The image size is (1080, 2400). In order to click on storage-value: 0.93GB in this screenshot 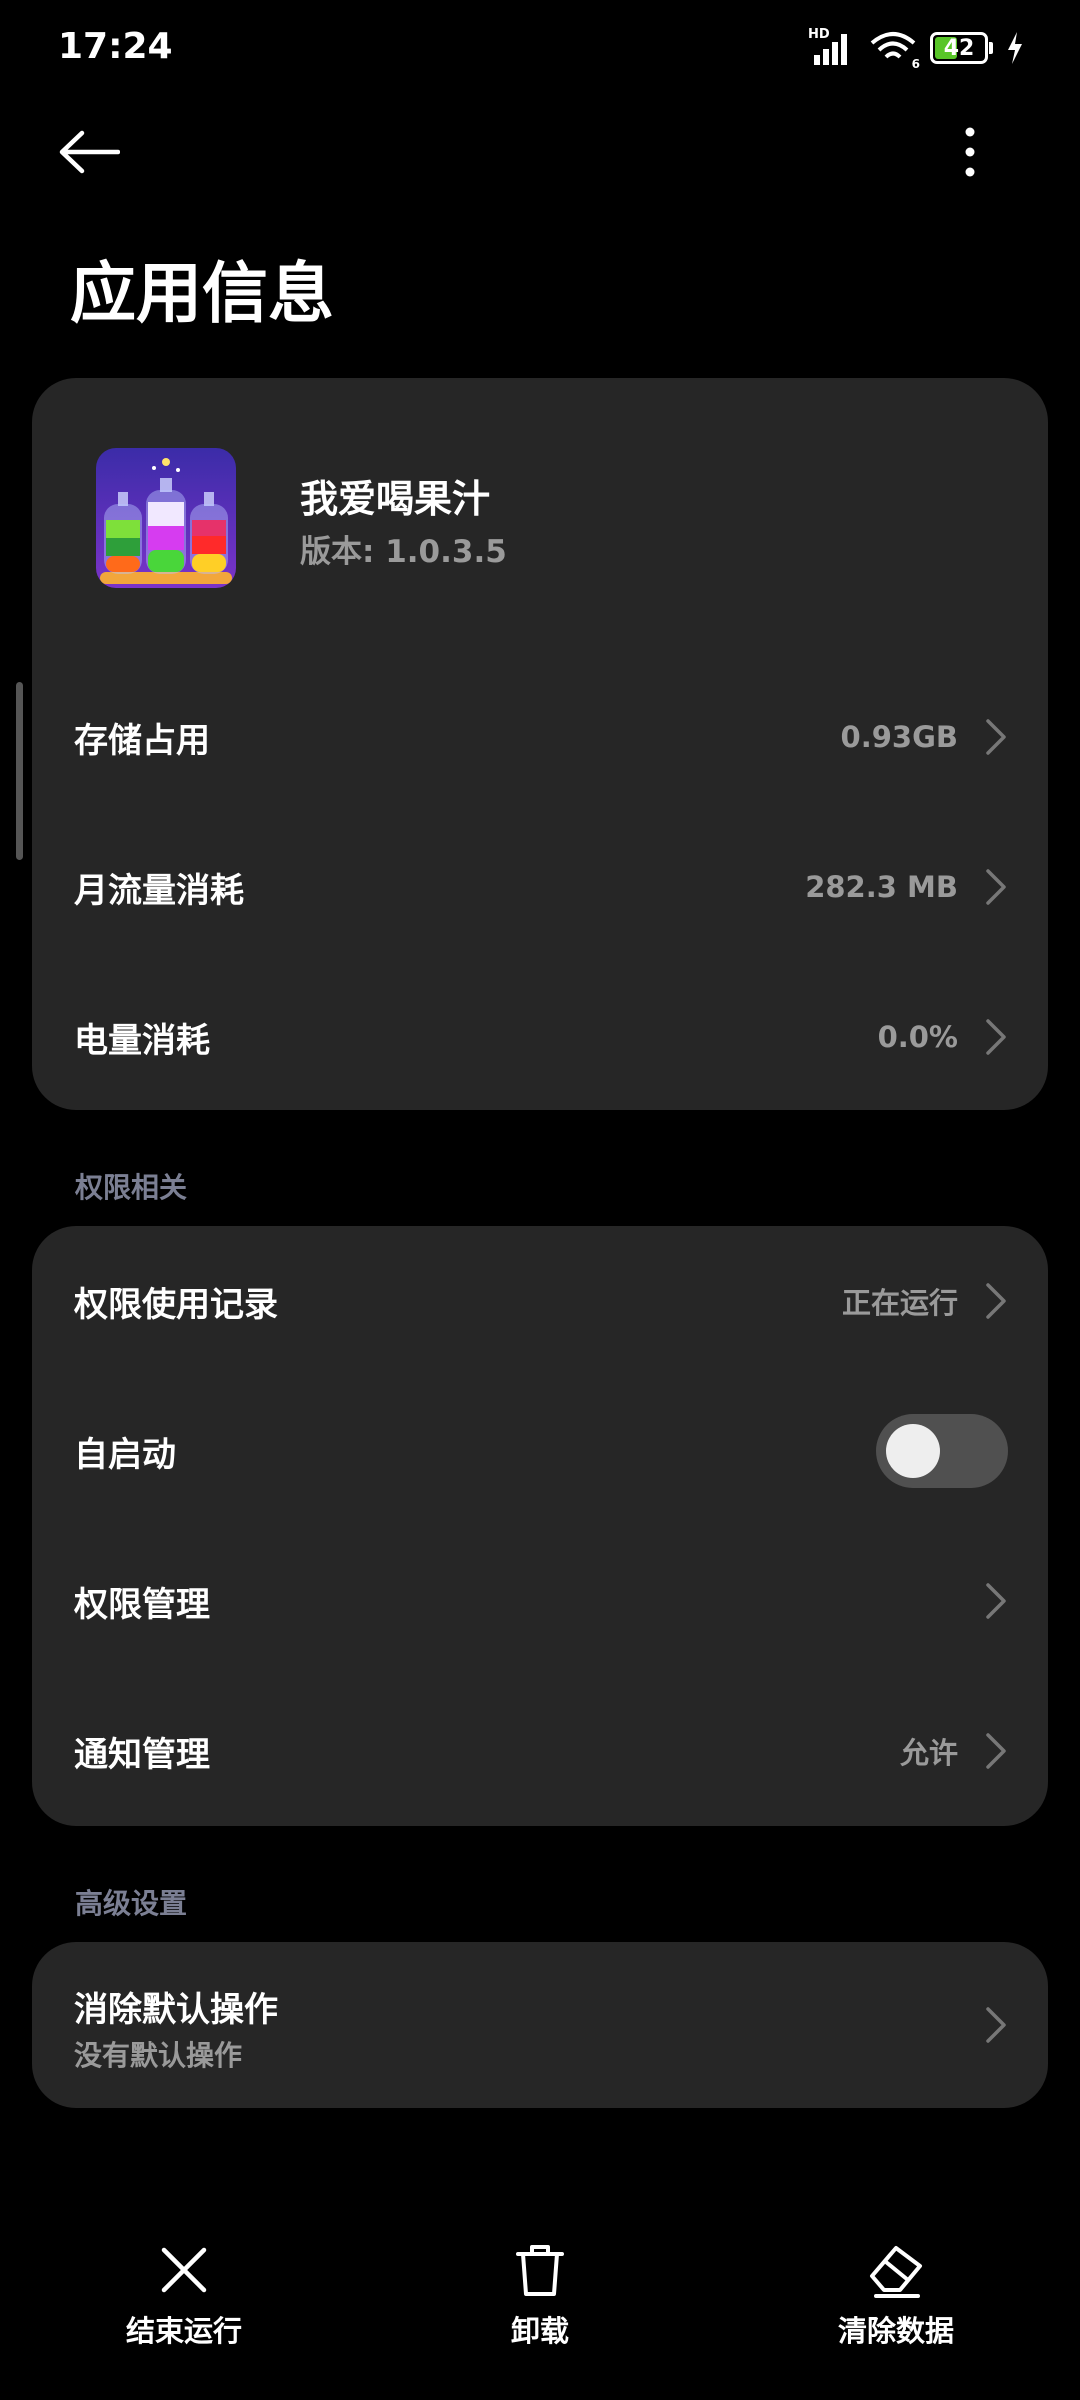, I will do `click(899, 737)`.